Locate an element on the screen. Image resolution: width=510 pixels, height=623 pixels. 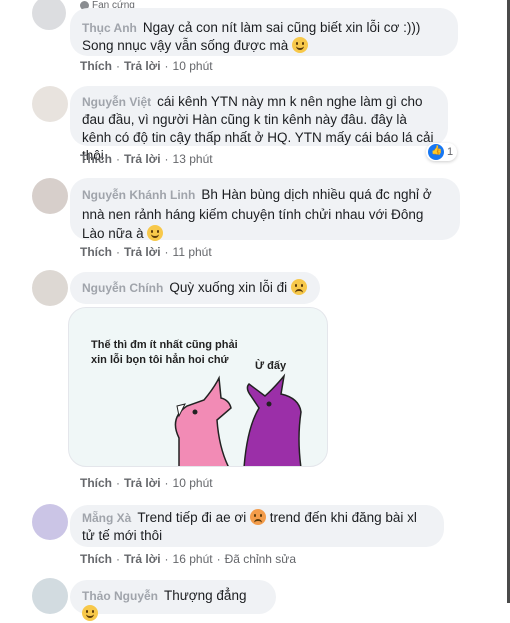
reaction-badge: 1 is located at coordinates (442, 152).